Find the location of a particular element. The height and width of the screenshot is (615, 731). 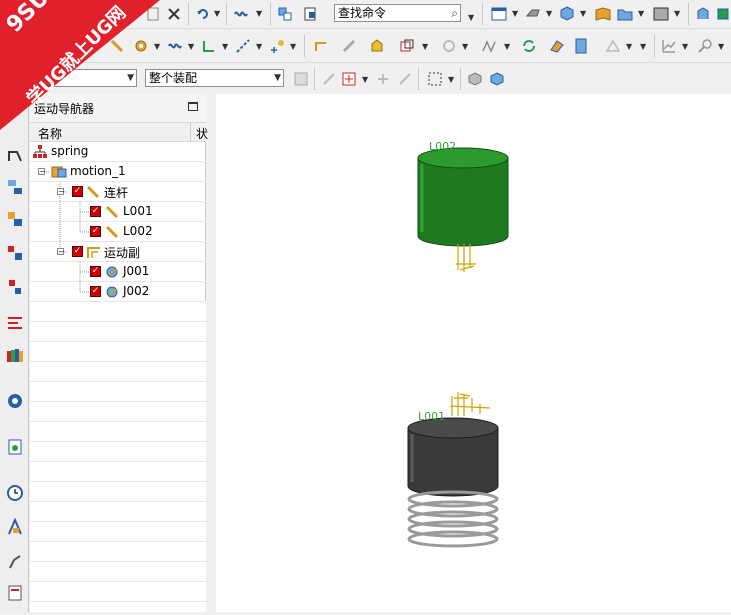

trace-icon is located at coordinates (489, 46).